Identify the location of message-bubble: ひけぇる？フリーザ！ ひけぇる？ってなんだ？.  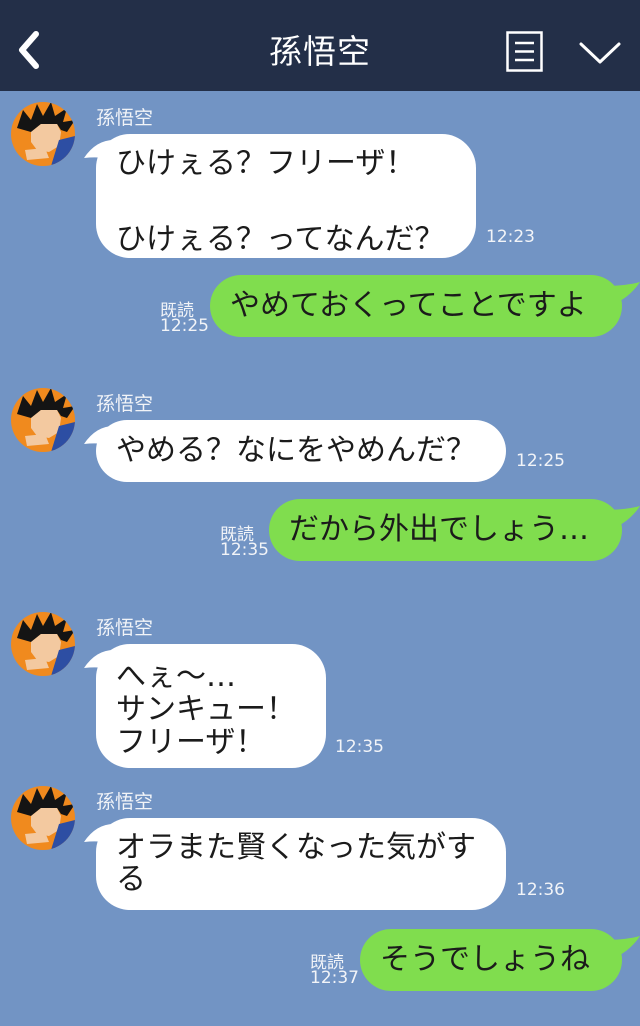
(286, 196).